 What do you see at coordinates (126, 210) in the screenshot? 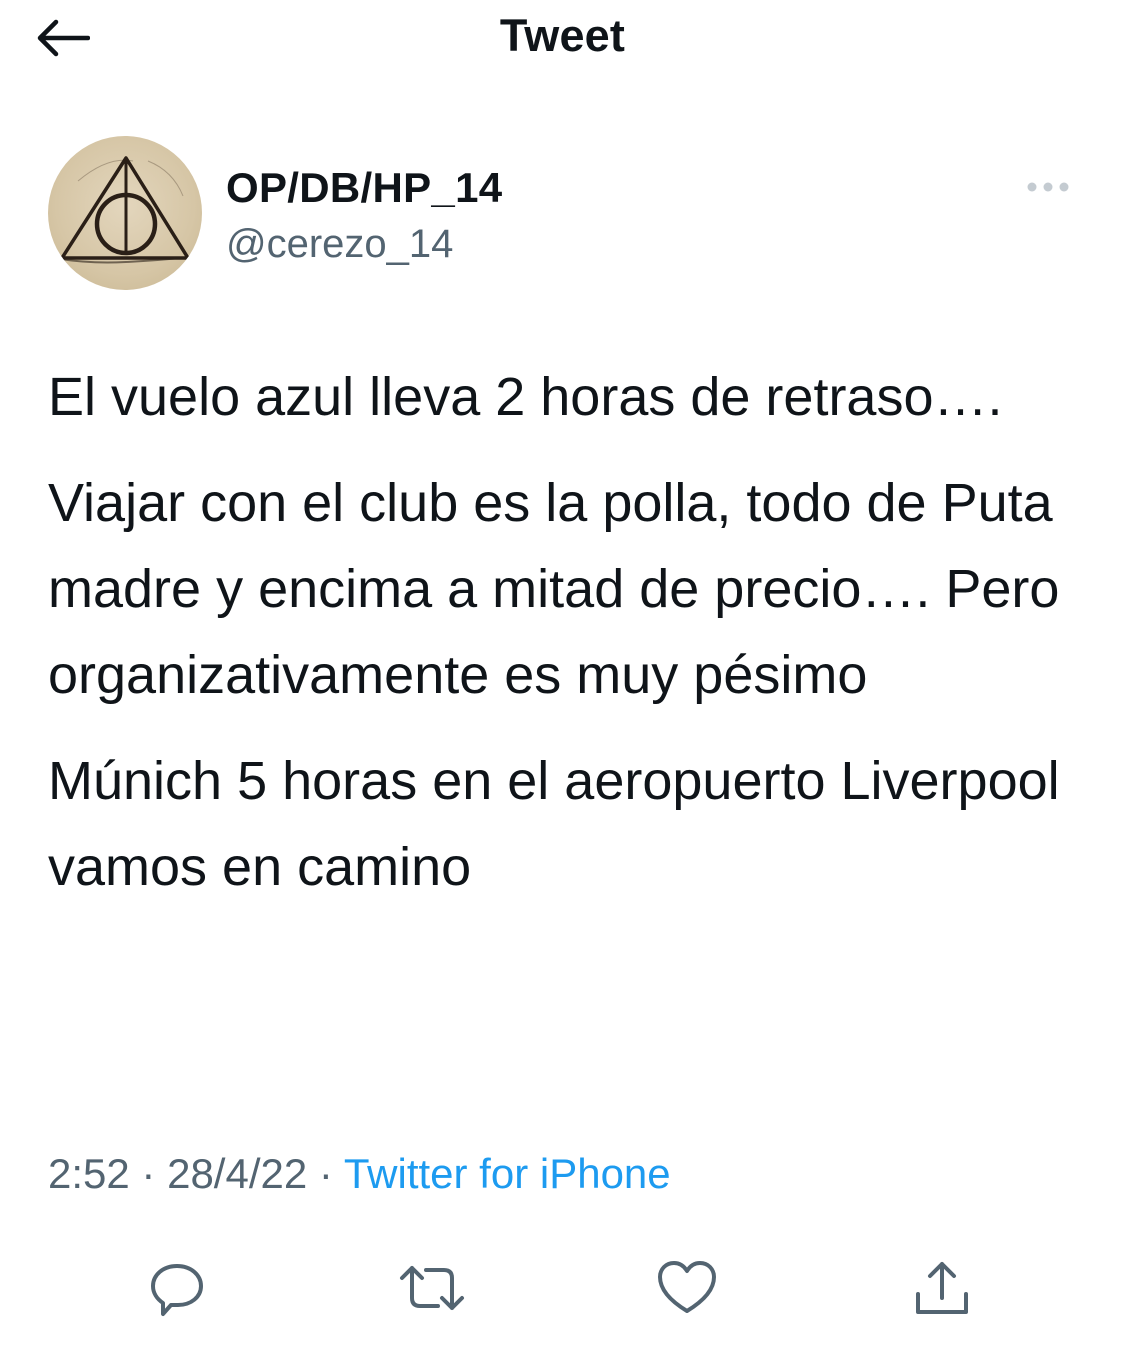
I see `deathly-hallows-avatar` at bounding box center [126, 210].